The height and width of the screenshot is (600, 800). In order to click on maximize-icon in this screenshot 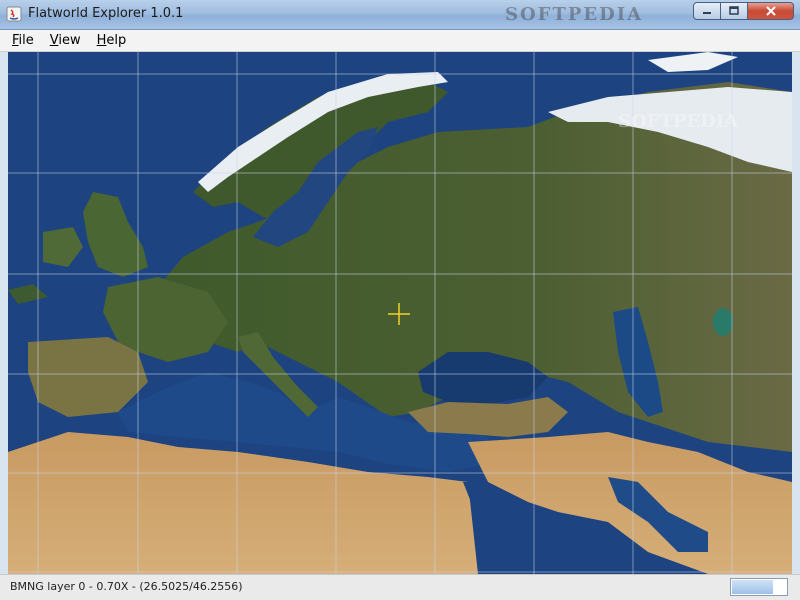, I will do `click(734, 10)`.